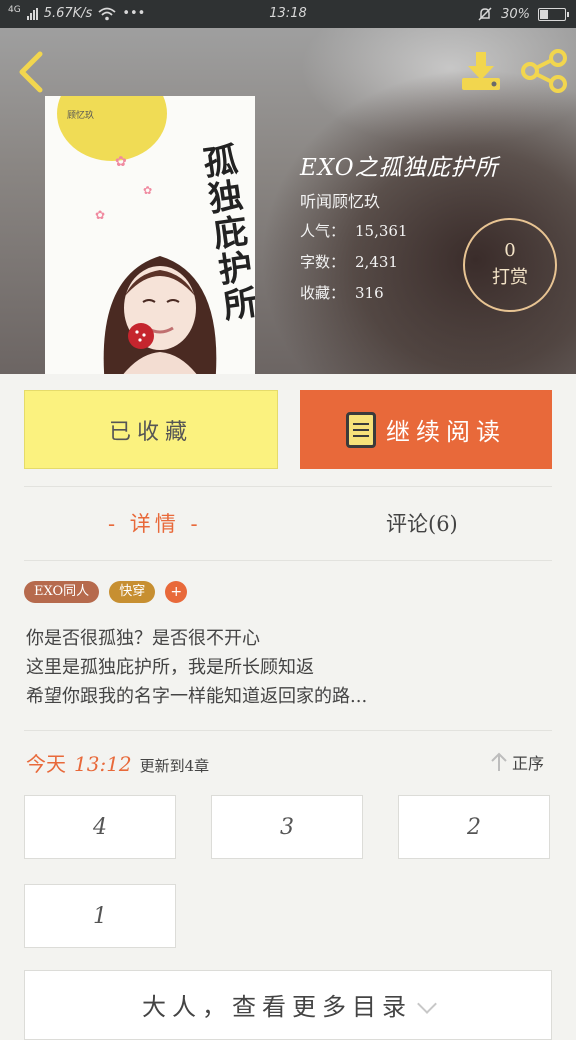  What do you see at coordinates (62, 592) in the screenshot?
I see `tag-item: EXO同人` at bounding box center [62, 592].